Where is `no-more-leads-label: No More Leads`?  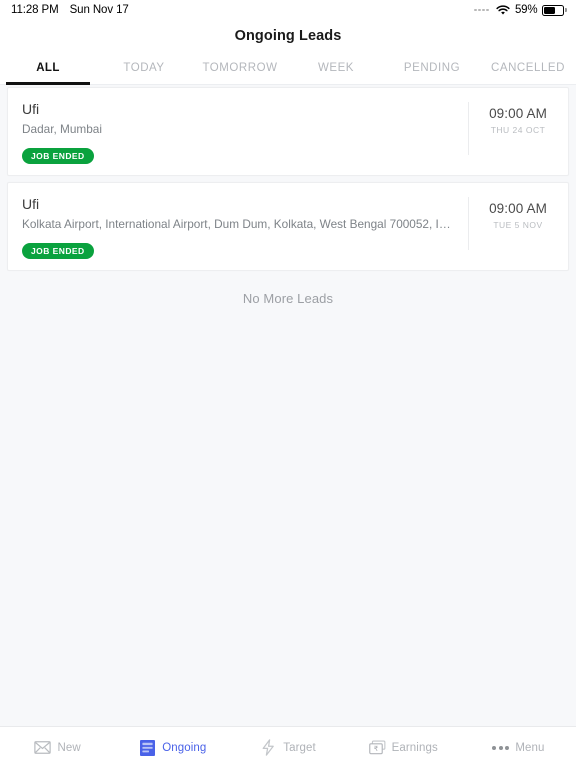 no-more-leads-label: No More Leads is located at coordinates (288, 298).